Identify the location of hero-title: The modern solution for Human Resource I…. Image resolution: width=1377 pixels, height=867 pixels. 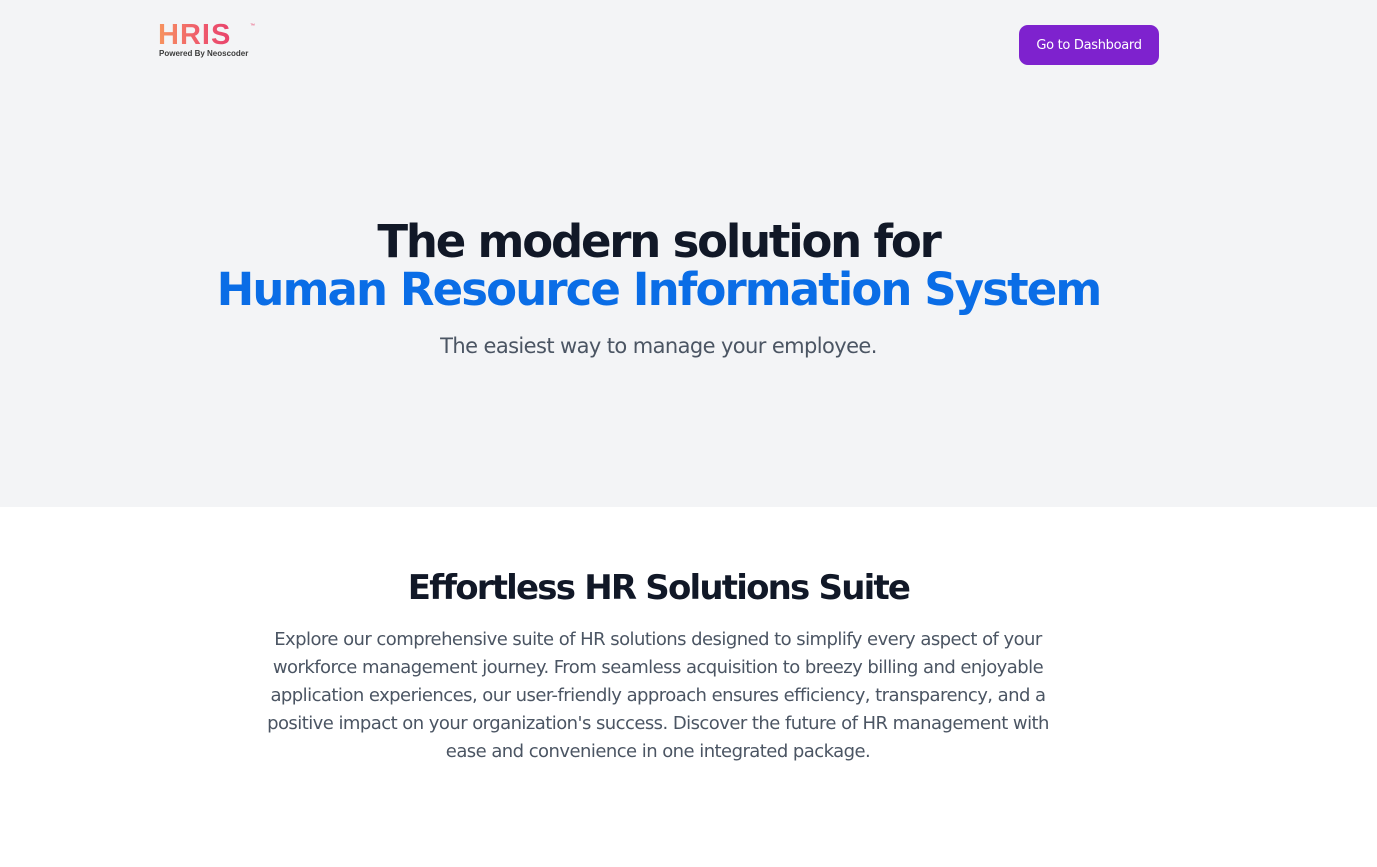
(658, 266).